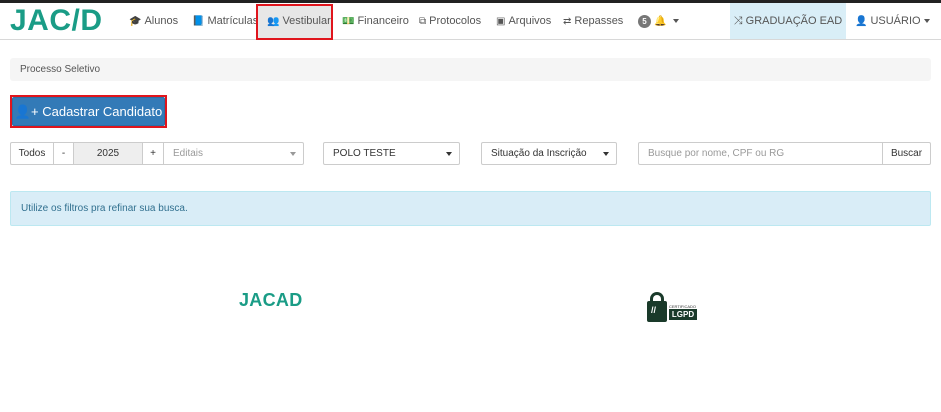  I want to click on user-menu: 👤 USUÁRIO, so click(892, 21).